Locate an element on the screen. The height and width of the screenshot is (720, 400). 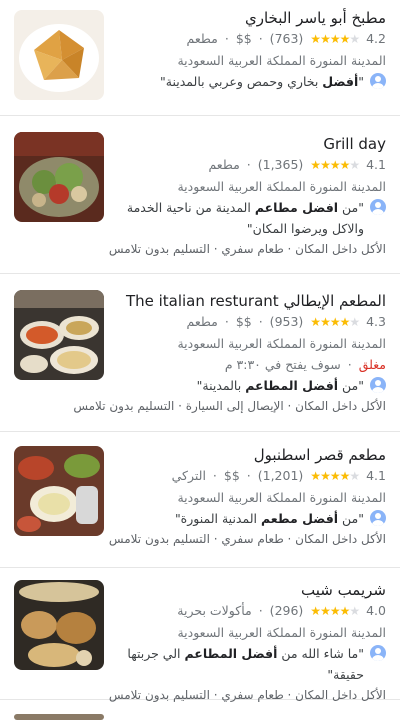
quote-highlight: افضل مطاعم is located at coordinates (296, 207).